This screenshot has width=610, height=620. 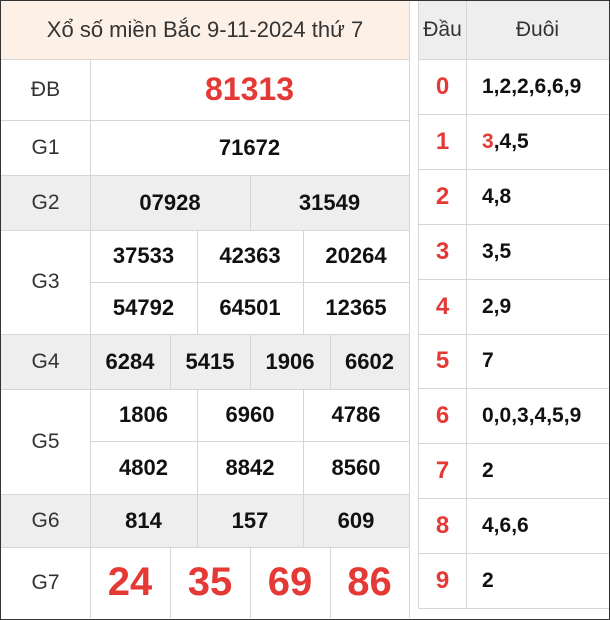 What do you see at coordinates (442, 141) in the screenshot?
I see `loto-head: 1` at bounding box center [442, 141].